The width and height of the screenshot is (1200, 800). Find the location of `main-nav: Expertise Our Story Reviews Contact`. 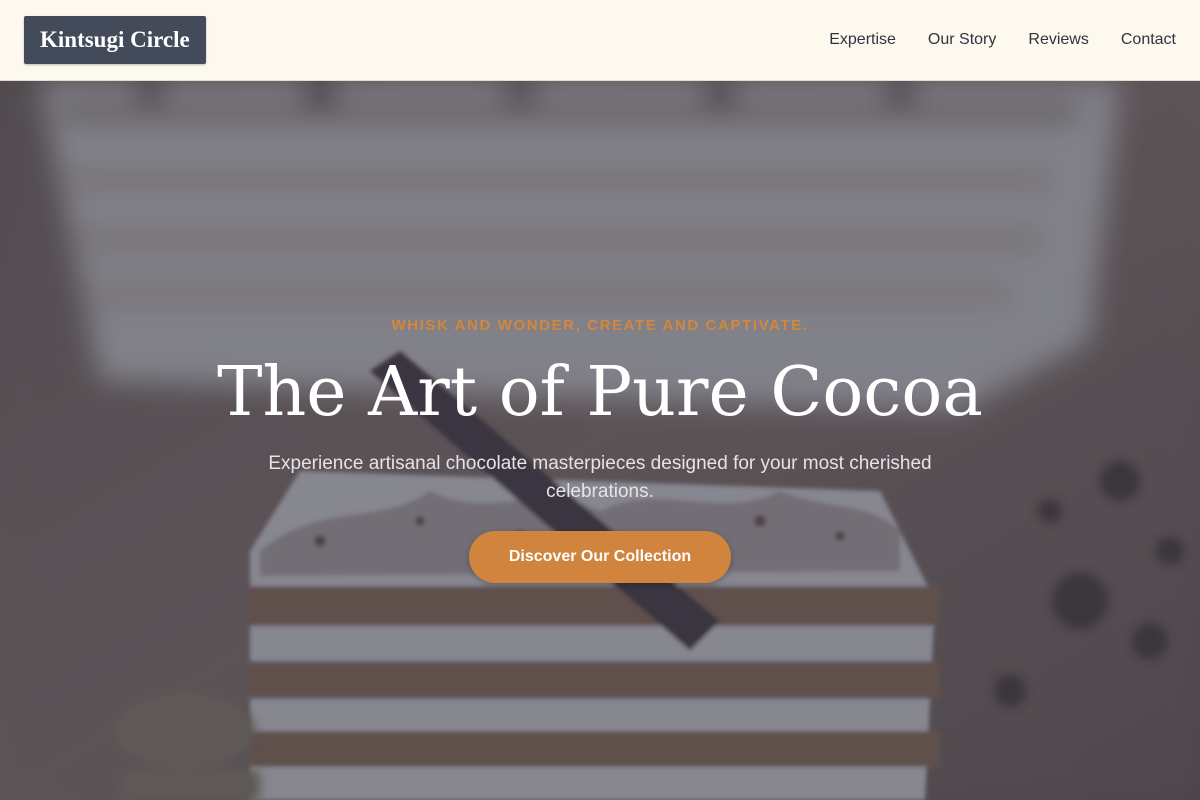

main-nav: Expertise Our Story Reviews Contact is located at coordinates (1002, 40).